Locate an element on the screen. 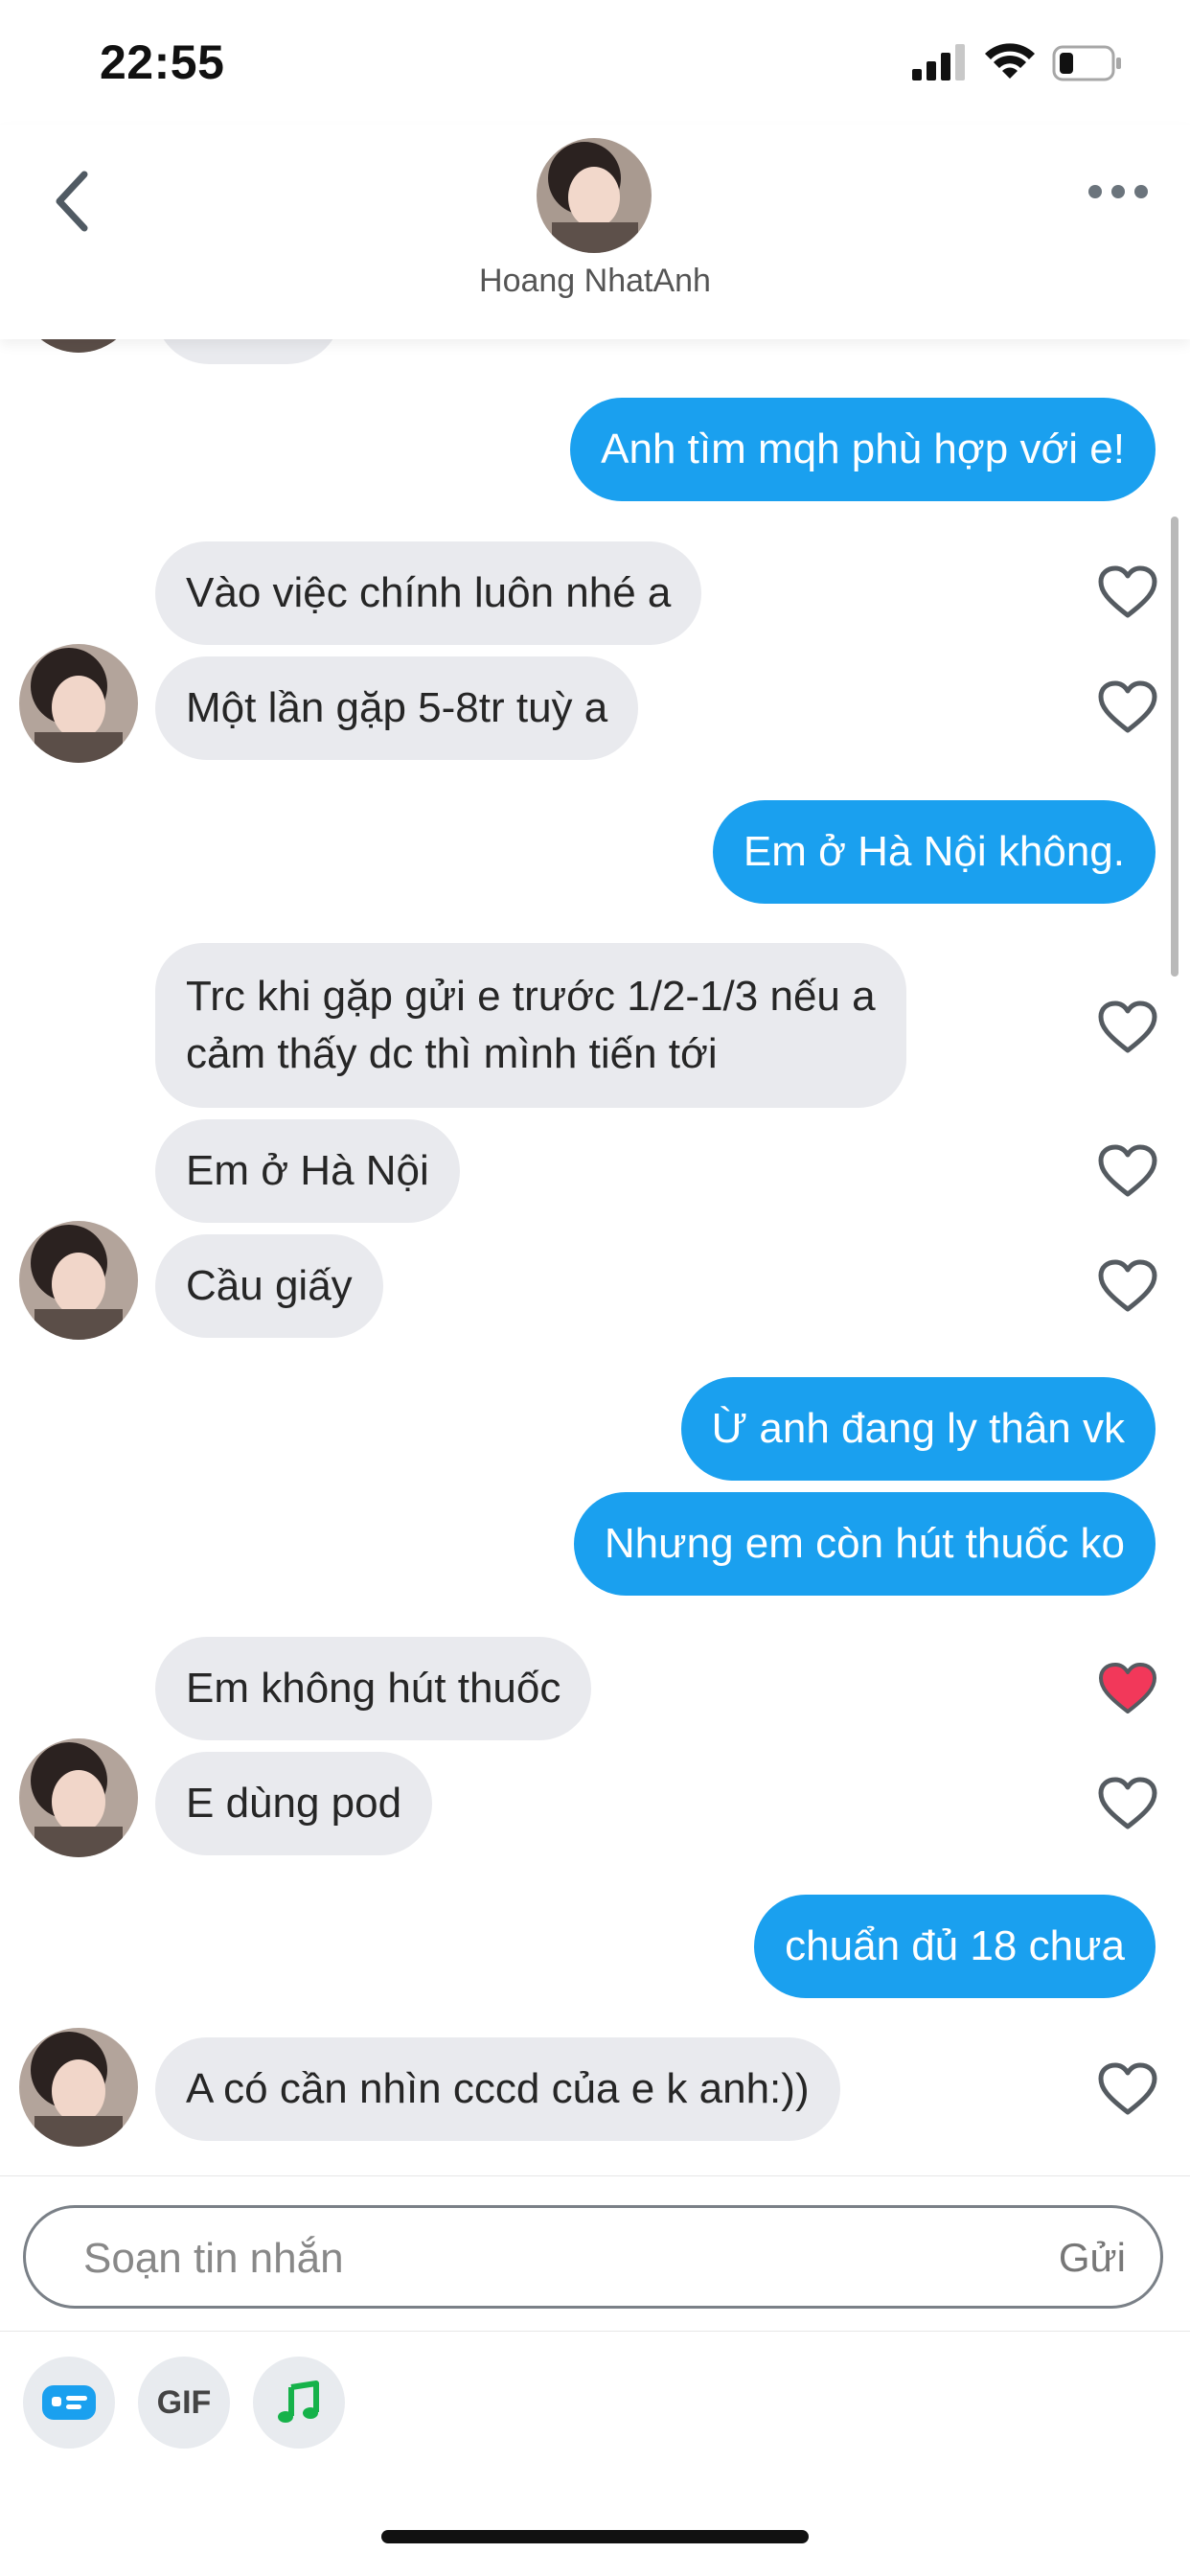  wifi-icon is located at coordinates (1010, 61).